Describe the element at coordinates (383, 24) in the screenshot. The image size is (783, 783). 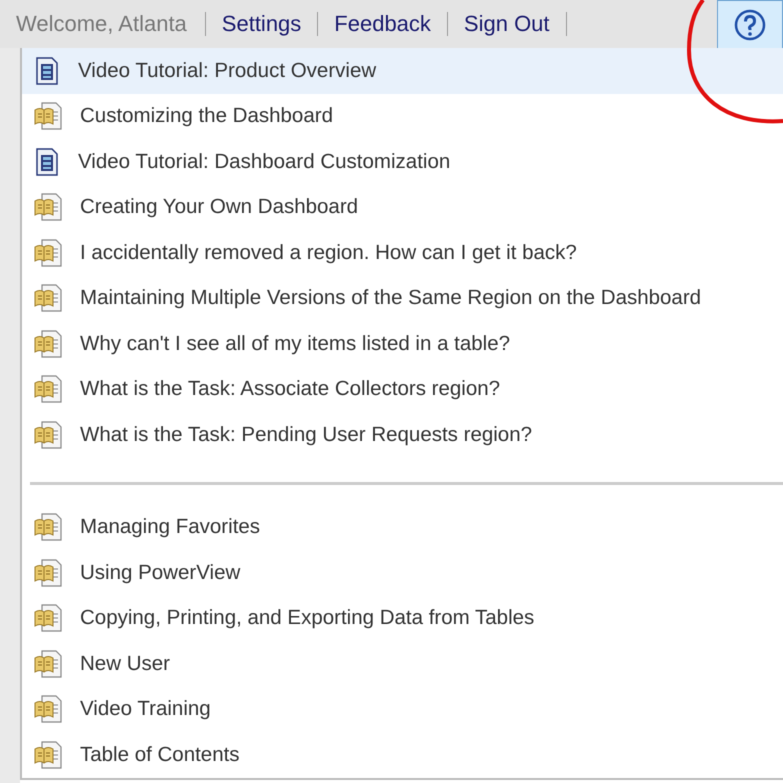
I see `header-link: Feedback` at that location.